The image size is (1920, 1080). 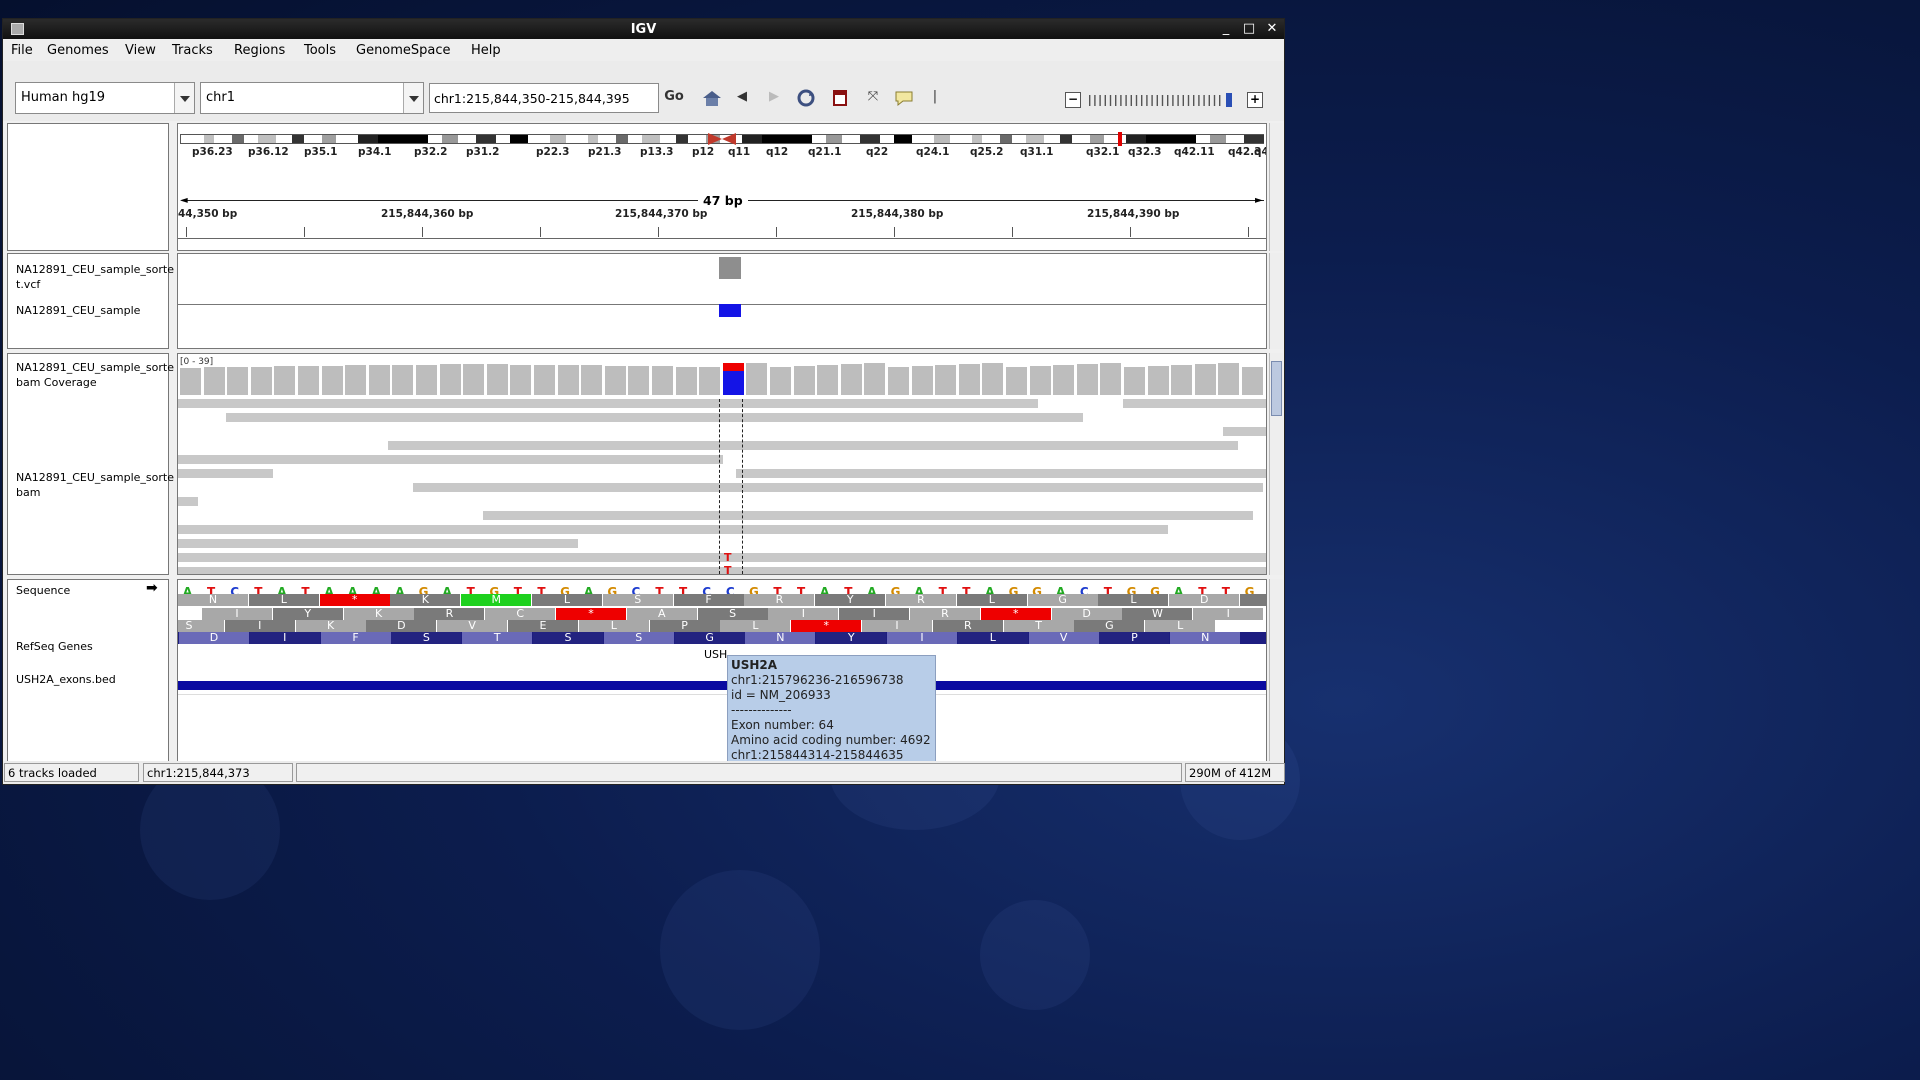 What do you see at coordinates (733, 367) in the screenshot?
I see `coverage-bar-variant-alt` at bounding box center [733, 367].